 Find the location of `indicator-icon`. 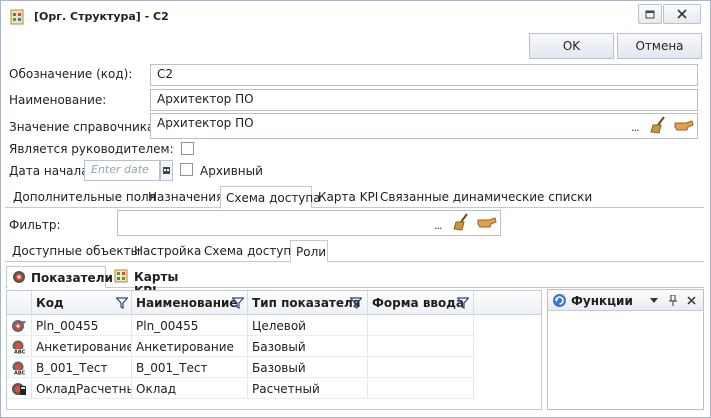

indicator-icon is located at coordinates (19, 277).